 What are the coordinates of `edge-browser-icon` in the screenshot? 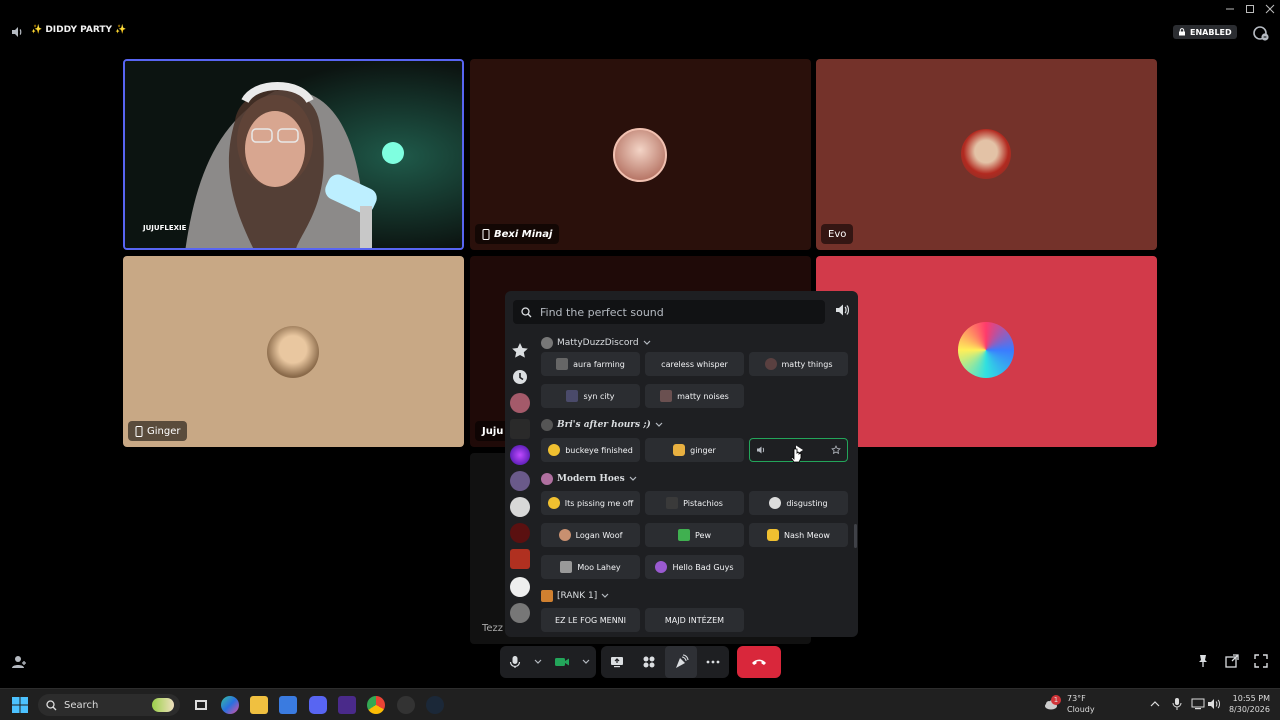 It's located at (230, 705).